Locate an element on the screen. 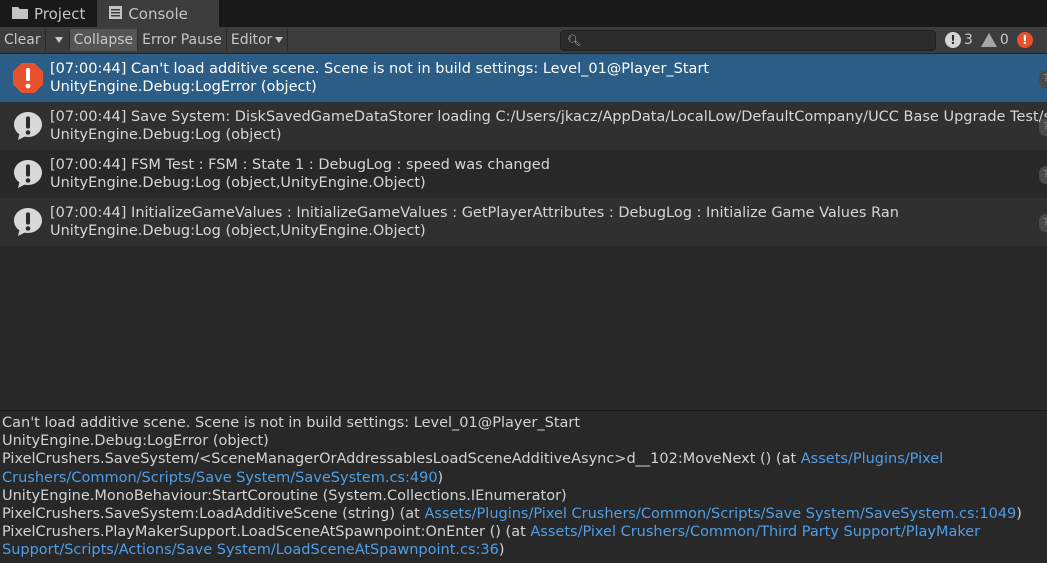 The height and width of the screenshot is (563, 1047). tab-bar: Project Console is located at coordinates (523, 13).